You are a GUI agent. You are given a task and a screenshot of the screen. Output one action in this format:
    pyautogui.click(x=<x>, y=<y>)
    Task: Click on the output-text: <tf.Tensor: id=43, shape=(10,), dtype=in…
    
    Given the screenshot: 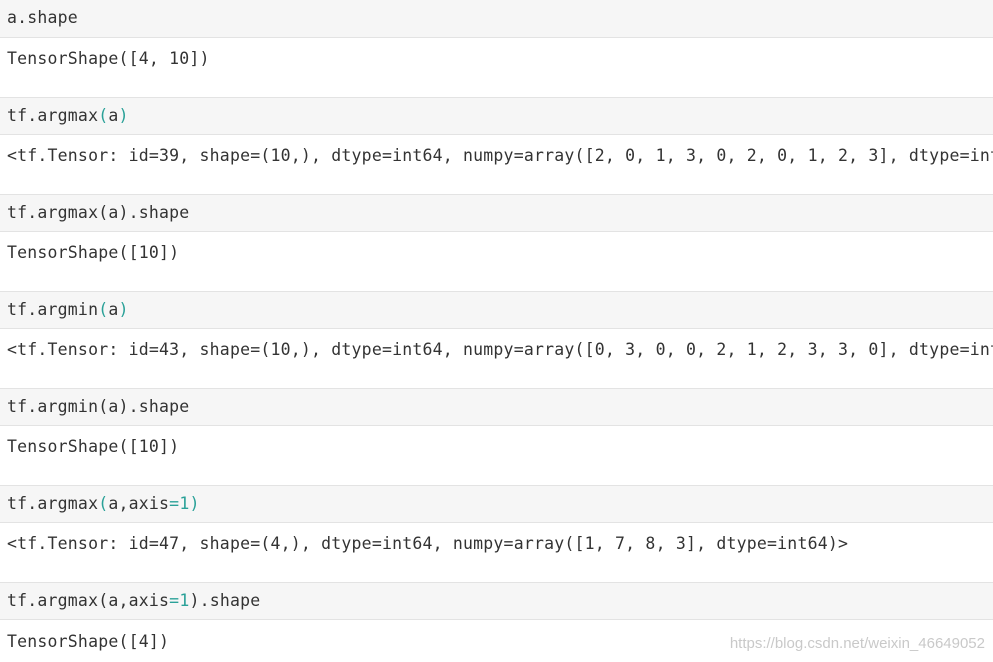 What is the action you would take?
    pyautogui.click(x=500, y=349)
    